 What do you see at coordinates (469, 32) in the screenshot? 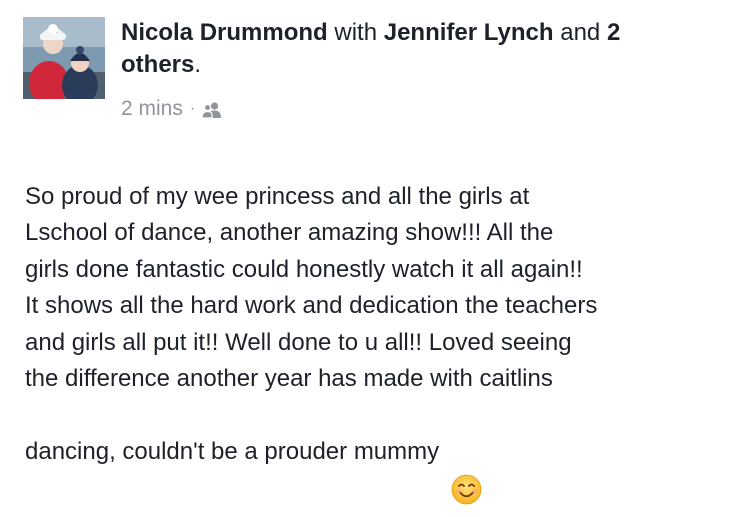
I see `tagged-person-link: Jennifer Lynch` at bounding box center [469, 32].